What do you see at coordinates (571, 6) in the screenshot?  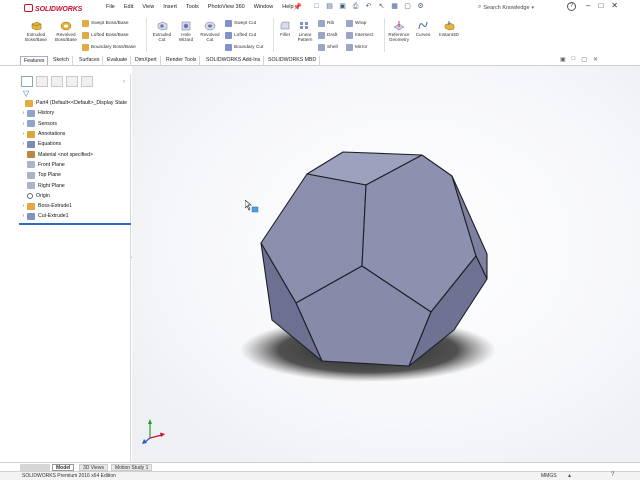 I see `help-icon: ?` at bounding box center [571, 6].